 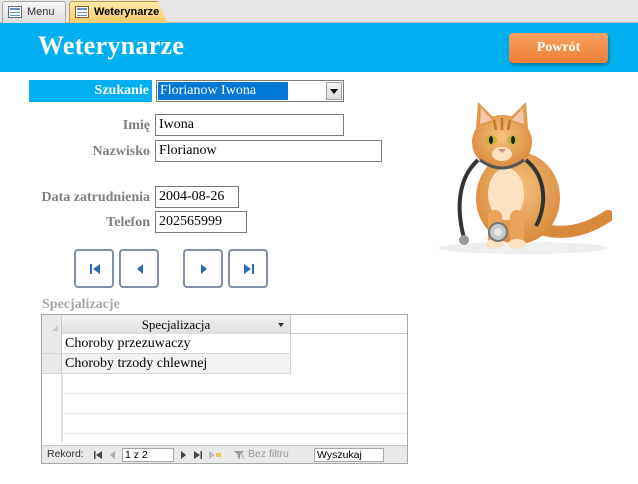 I want to click on sort-filter-dropdown-icon, so click(x=281, y=325).